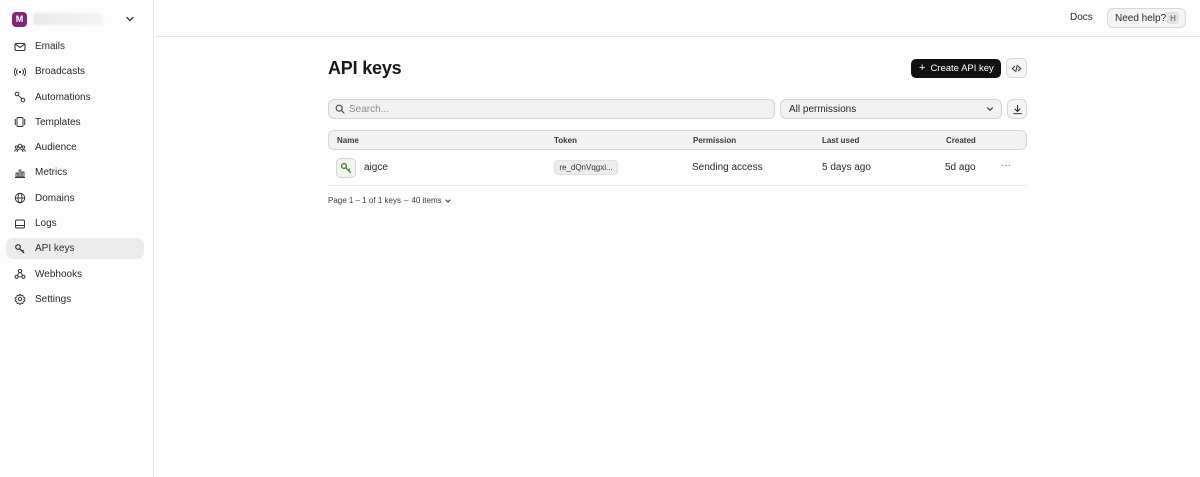 The width and height of the screenshot is (1200, 477). I want to click on api-key-avatar, so click(346, 168).